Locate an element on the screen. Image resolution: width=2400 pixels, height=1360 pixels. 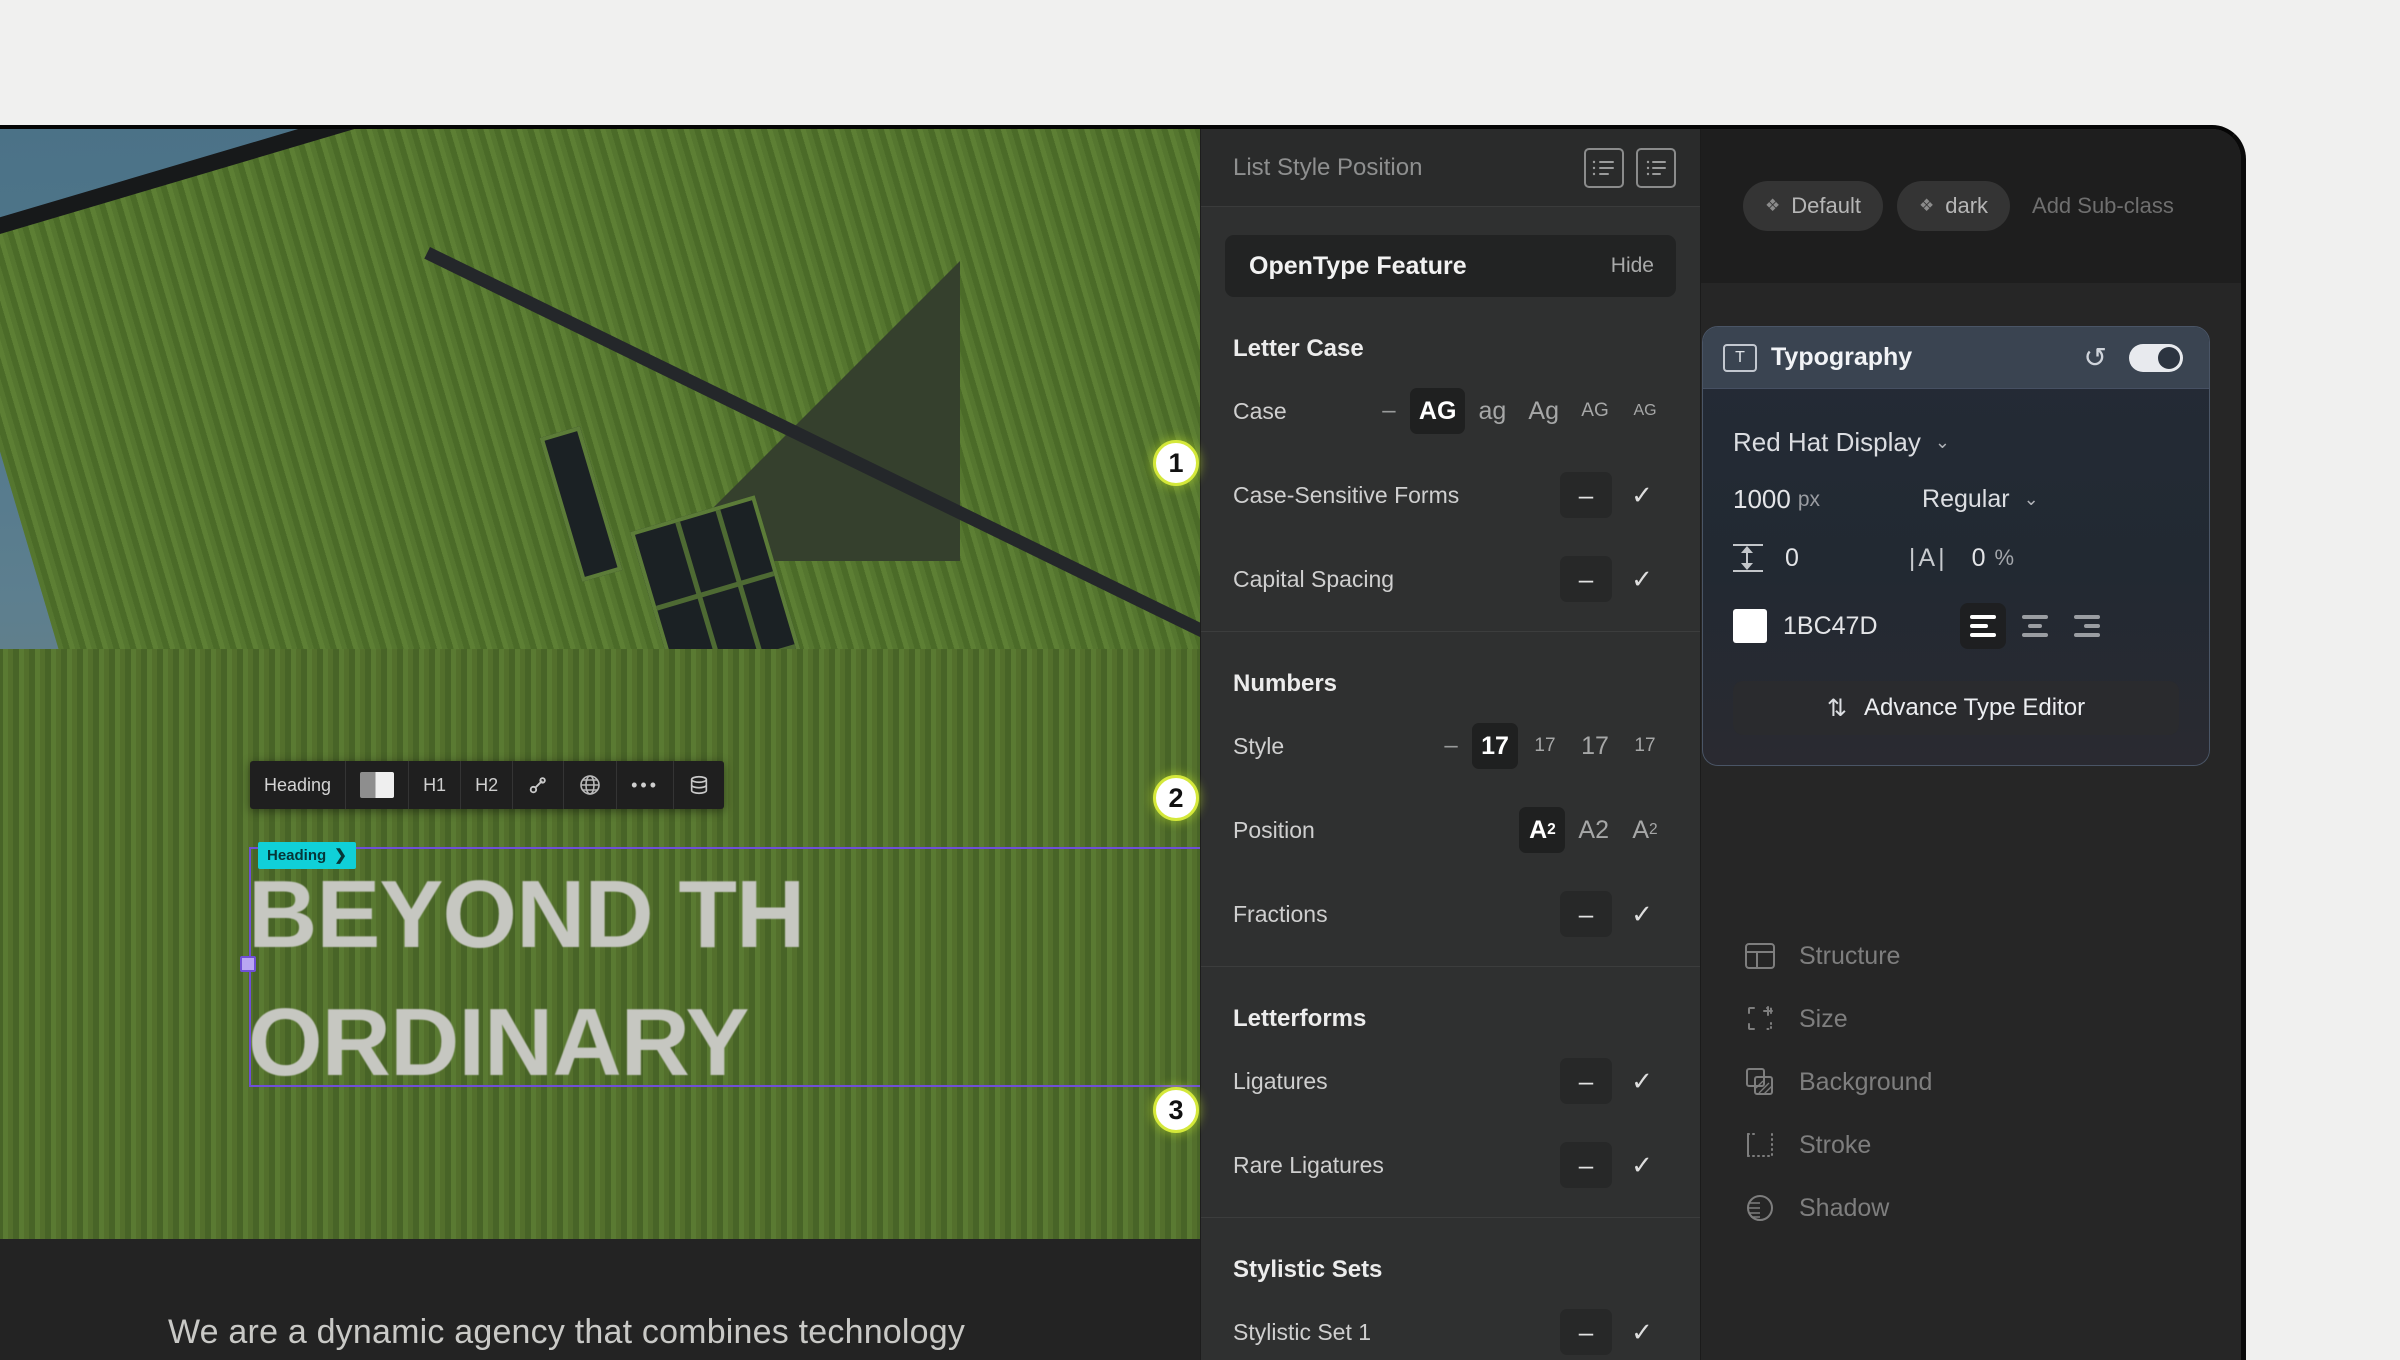
class-chip-dark: ❖ dark is located at coordinates (1953, 206).